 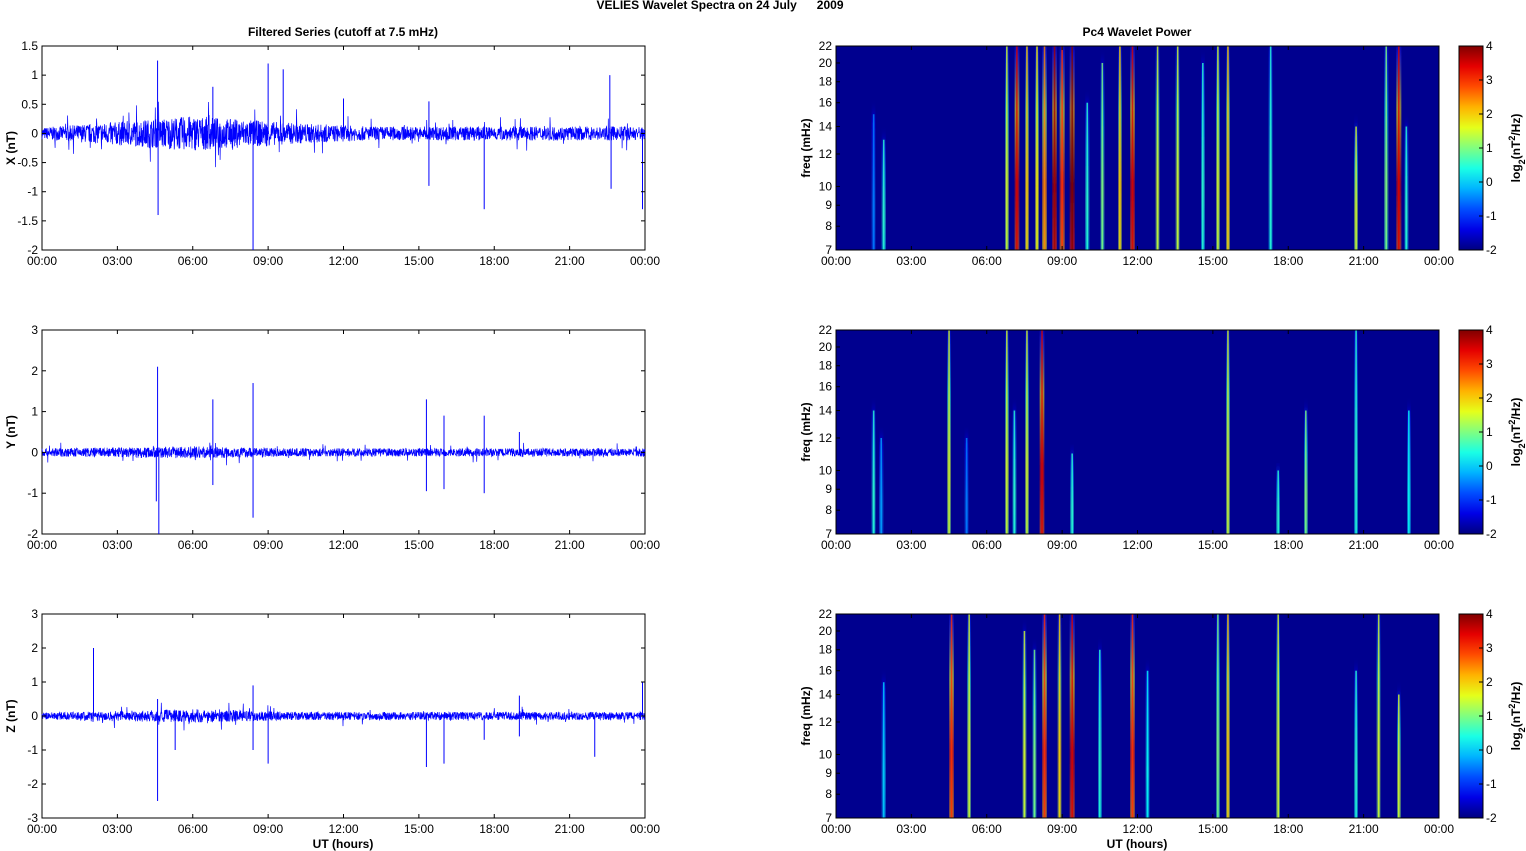 What do you see at coordinates (1489, 148) in the screenshot?
I see `colorbar-tick-label: 1` at bounding box center [1489, 148].